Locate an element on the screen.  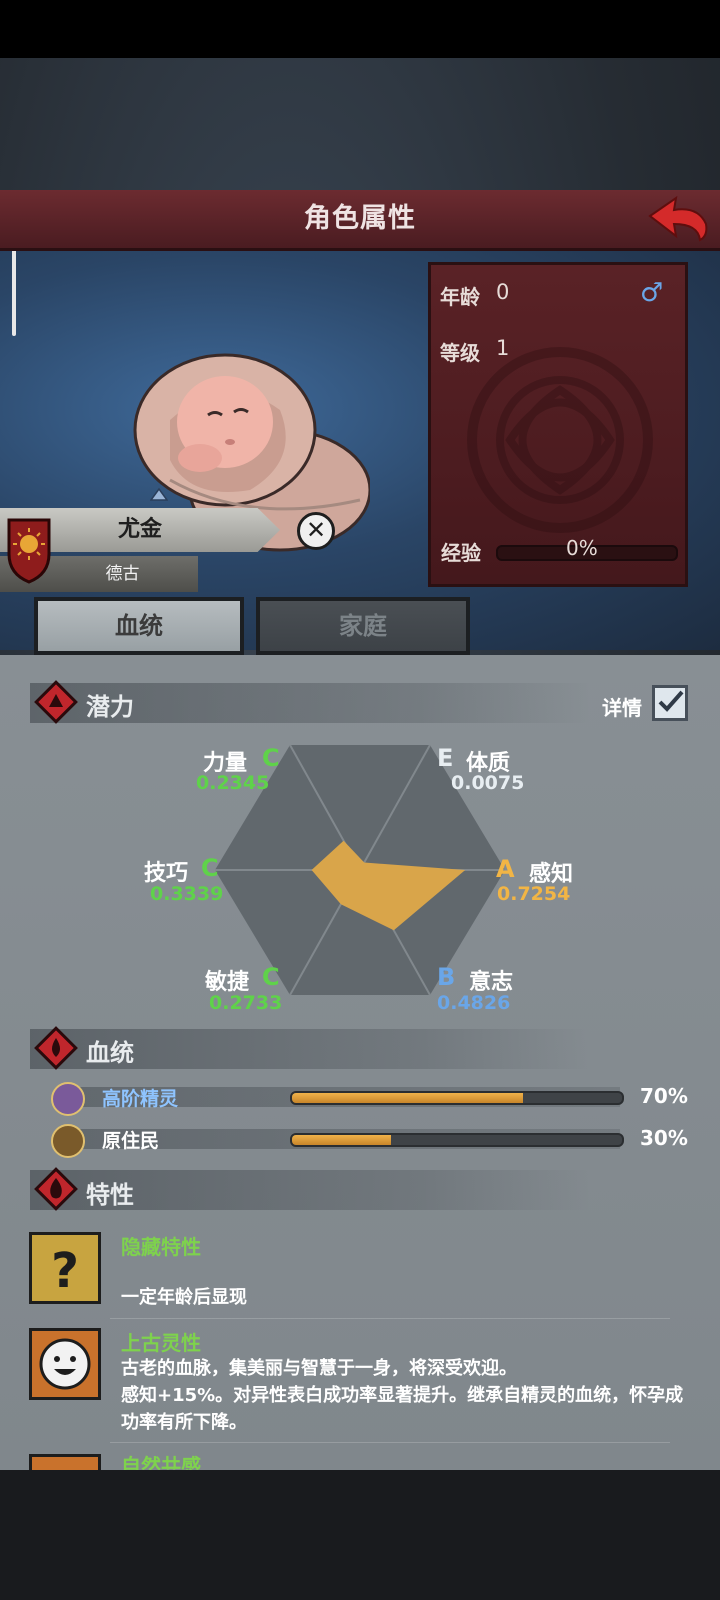
title-bar: 角色属性 is located at coordinates (360, 220).